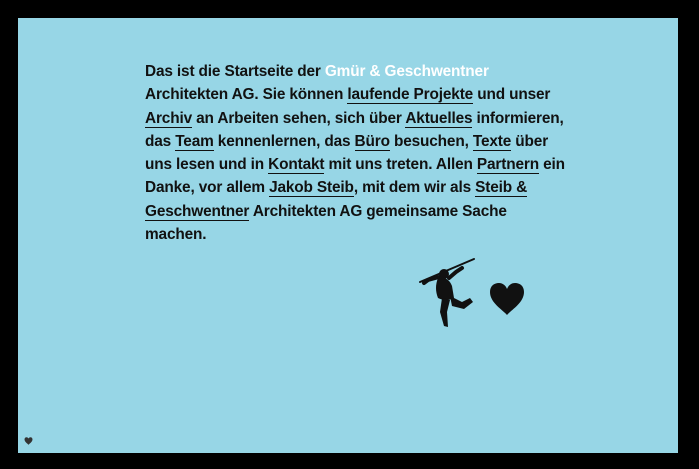 The height and width of the screenshot is (469, 699). I want to click on intro-text-8: mit uns treten. Allen, so click(400, 165).